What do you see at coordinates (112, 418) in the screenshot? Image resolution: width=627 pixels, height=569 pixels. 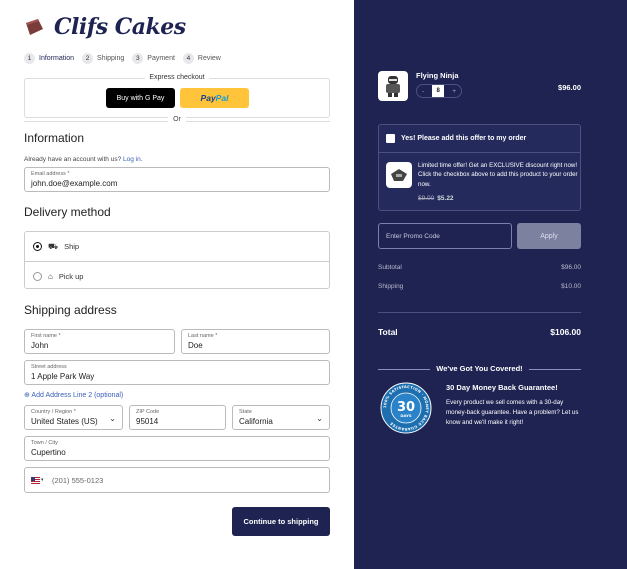 I see `chevron-down-icon: ⌄` at bounding box center [112, 418].